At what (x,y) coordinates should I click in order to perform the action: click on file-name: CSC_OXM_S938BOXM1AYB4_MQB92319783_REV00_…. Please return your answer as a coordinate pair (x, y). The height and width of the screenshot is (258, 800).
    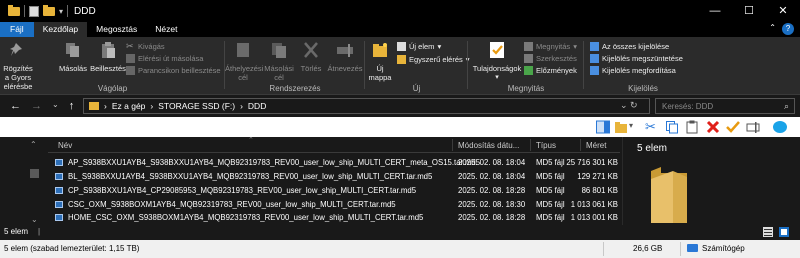
    Looking at the image, I should click on (232, 204).